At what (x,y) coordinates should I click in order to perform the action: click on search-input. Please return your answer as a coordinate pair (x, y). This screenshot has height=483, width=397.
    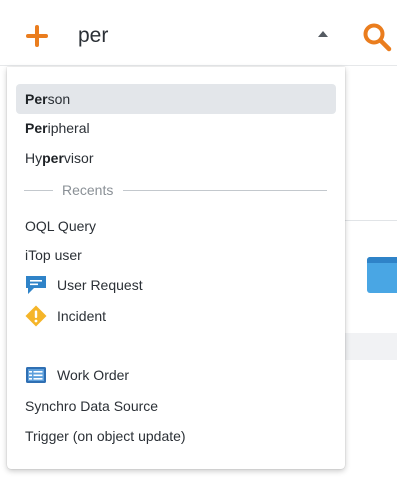
    Looking at the image, I should click on (183, 36).